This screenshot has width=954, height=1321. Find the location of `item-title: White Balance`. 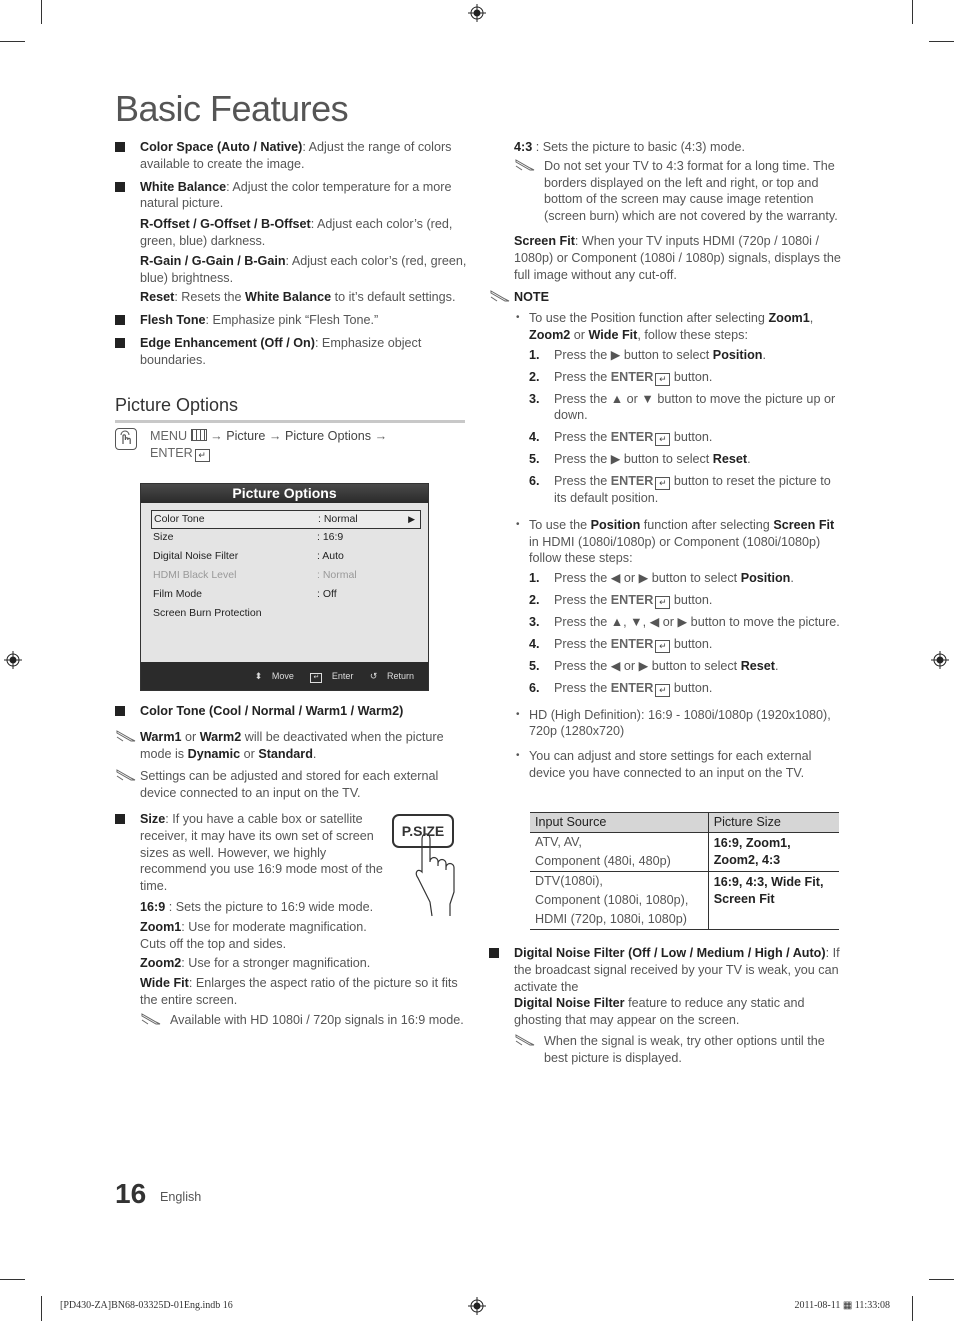

item-title: White Balance is located at coordinates (183, 186).